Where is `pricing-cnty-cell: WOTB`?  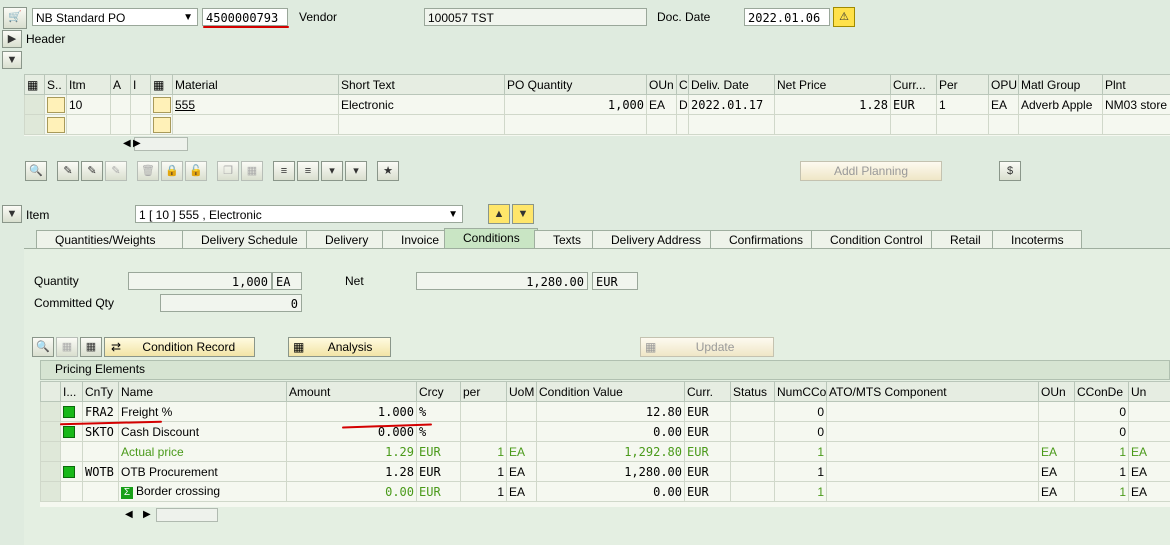
pricing-cnty-cell: WOTB is located at coordinates (101, 472).